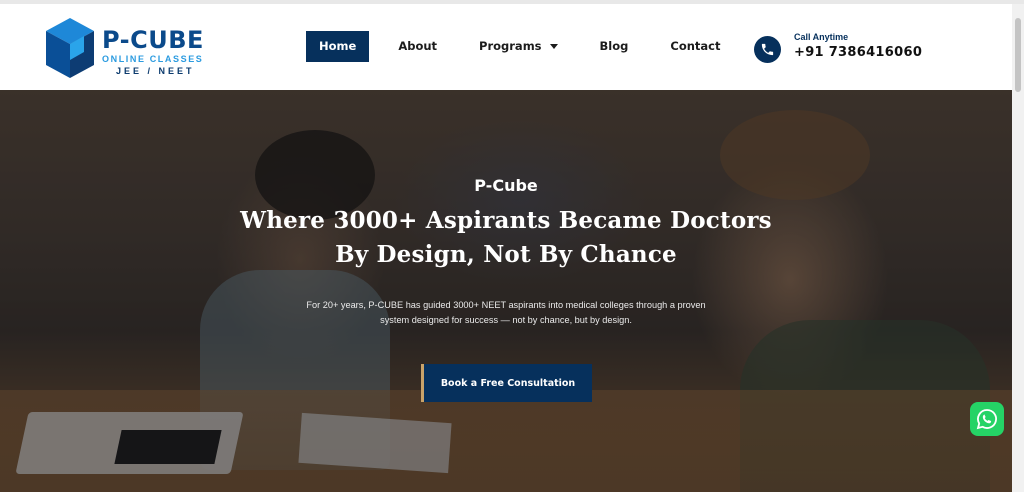  Describe the element at coordinates (1018, 248) in the screenshot. I see `page-scrollbar` at that location.